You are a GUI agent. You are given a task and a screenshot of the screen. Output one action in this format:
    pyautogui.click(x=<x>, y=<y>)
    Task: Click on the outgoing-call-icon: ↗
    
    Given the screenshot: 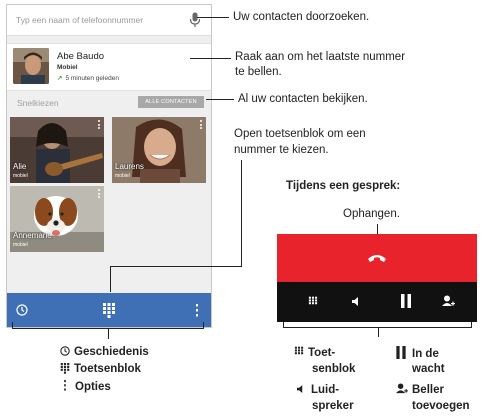 What is the action you would take?
    pyautogui.click(x=60, y=78)
    